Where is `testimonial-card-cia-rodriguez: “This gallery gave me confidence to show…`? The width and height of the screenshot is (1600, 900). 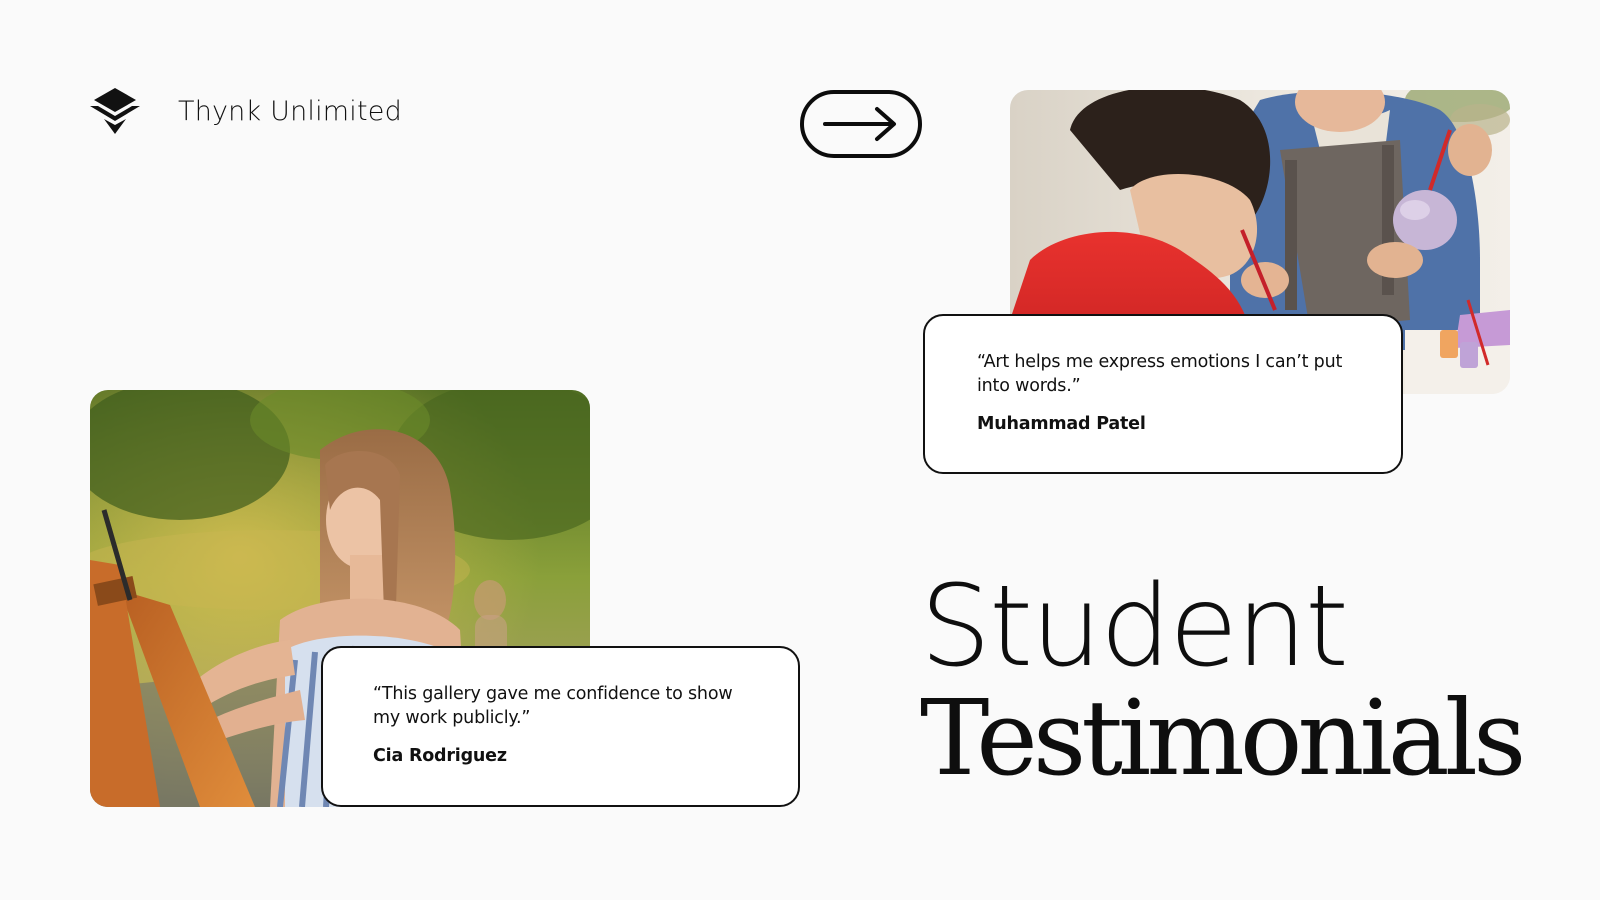
testimonial-card-cia-rodriguez: “This gallery gave me confidence to show… is located at coordinates (560, 726).